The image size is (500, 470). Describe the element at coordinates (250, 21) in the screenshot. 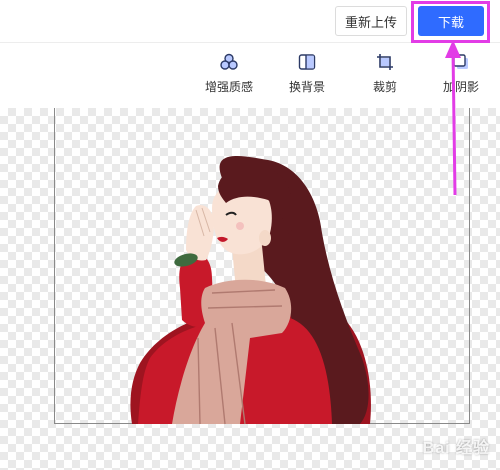

I see `top-bar: 重新上传 下载` at that location.